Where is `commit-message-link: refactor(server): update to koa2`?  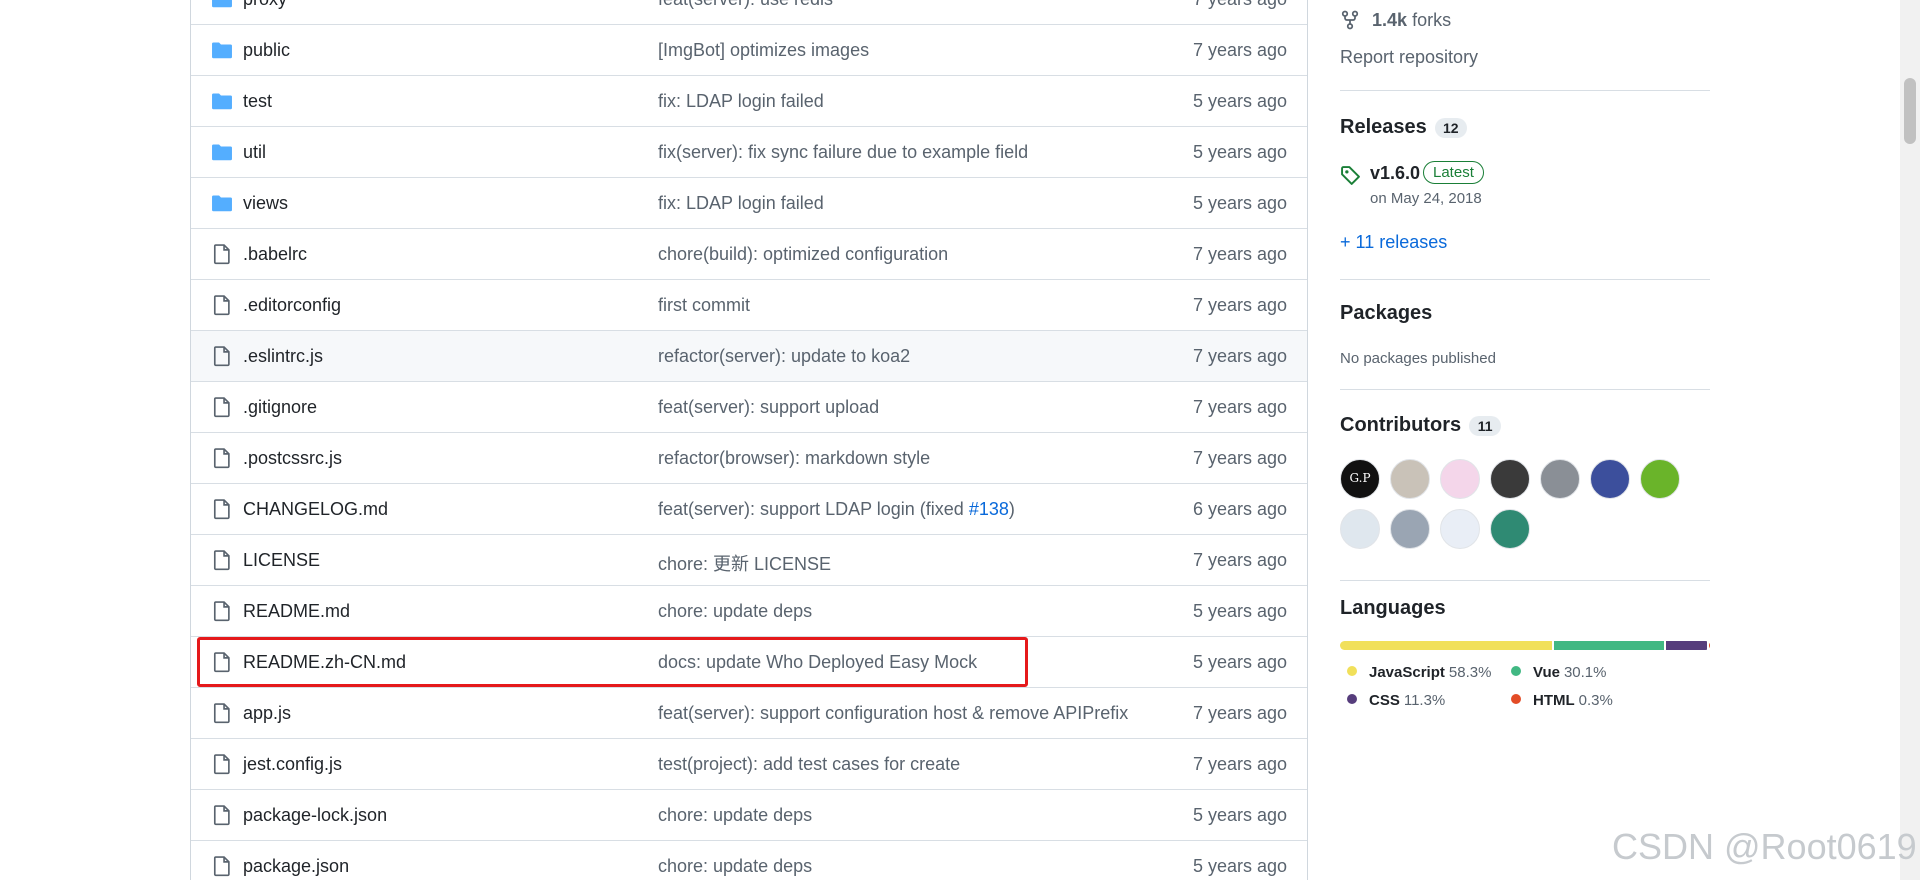
commit-message-link: refactor(server): update to koa2 is located at coordinates (784, 356).